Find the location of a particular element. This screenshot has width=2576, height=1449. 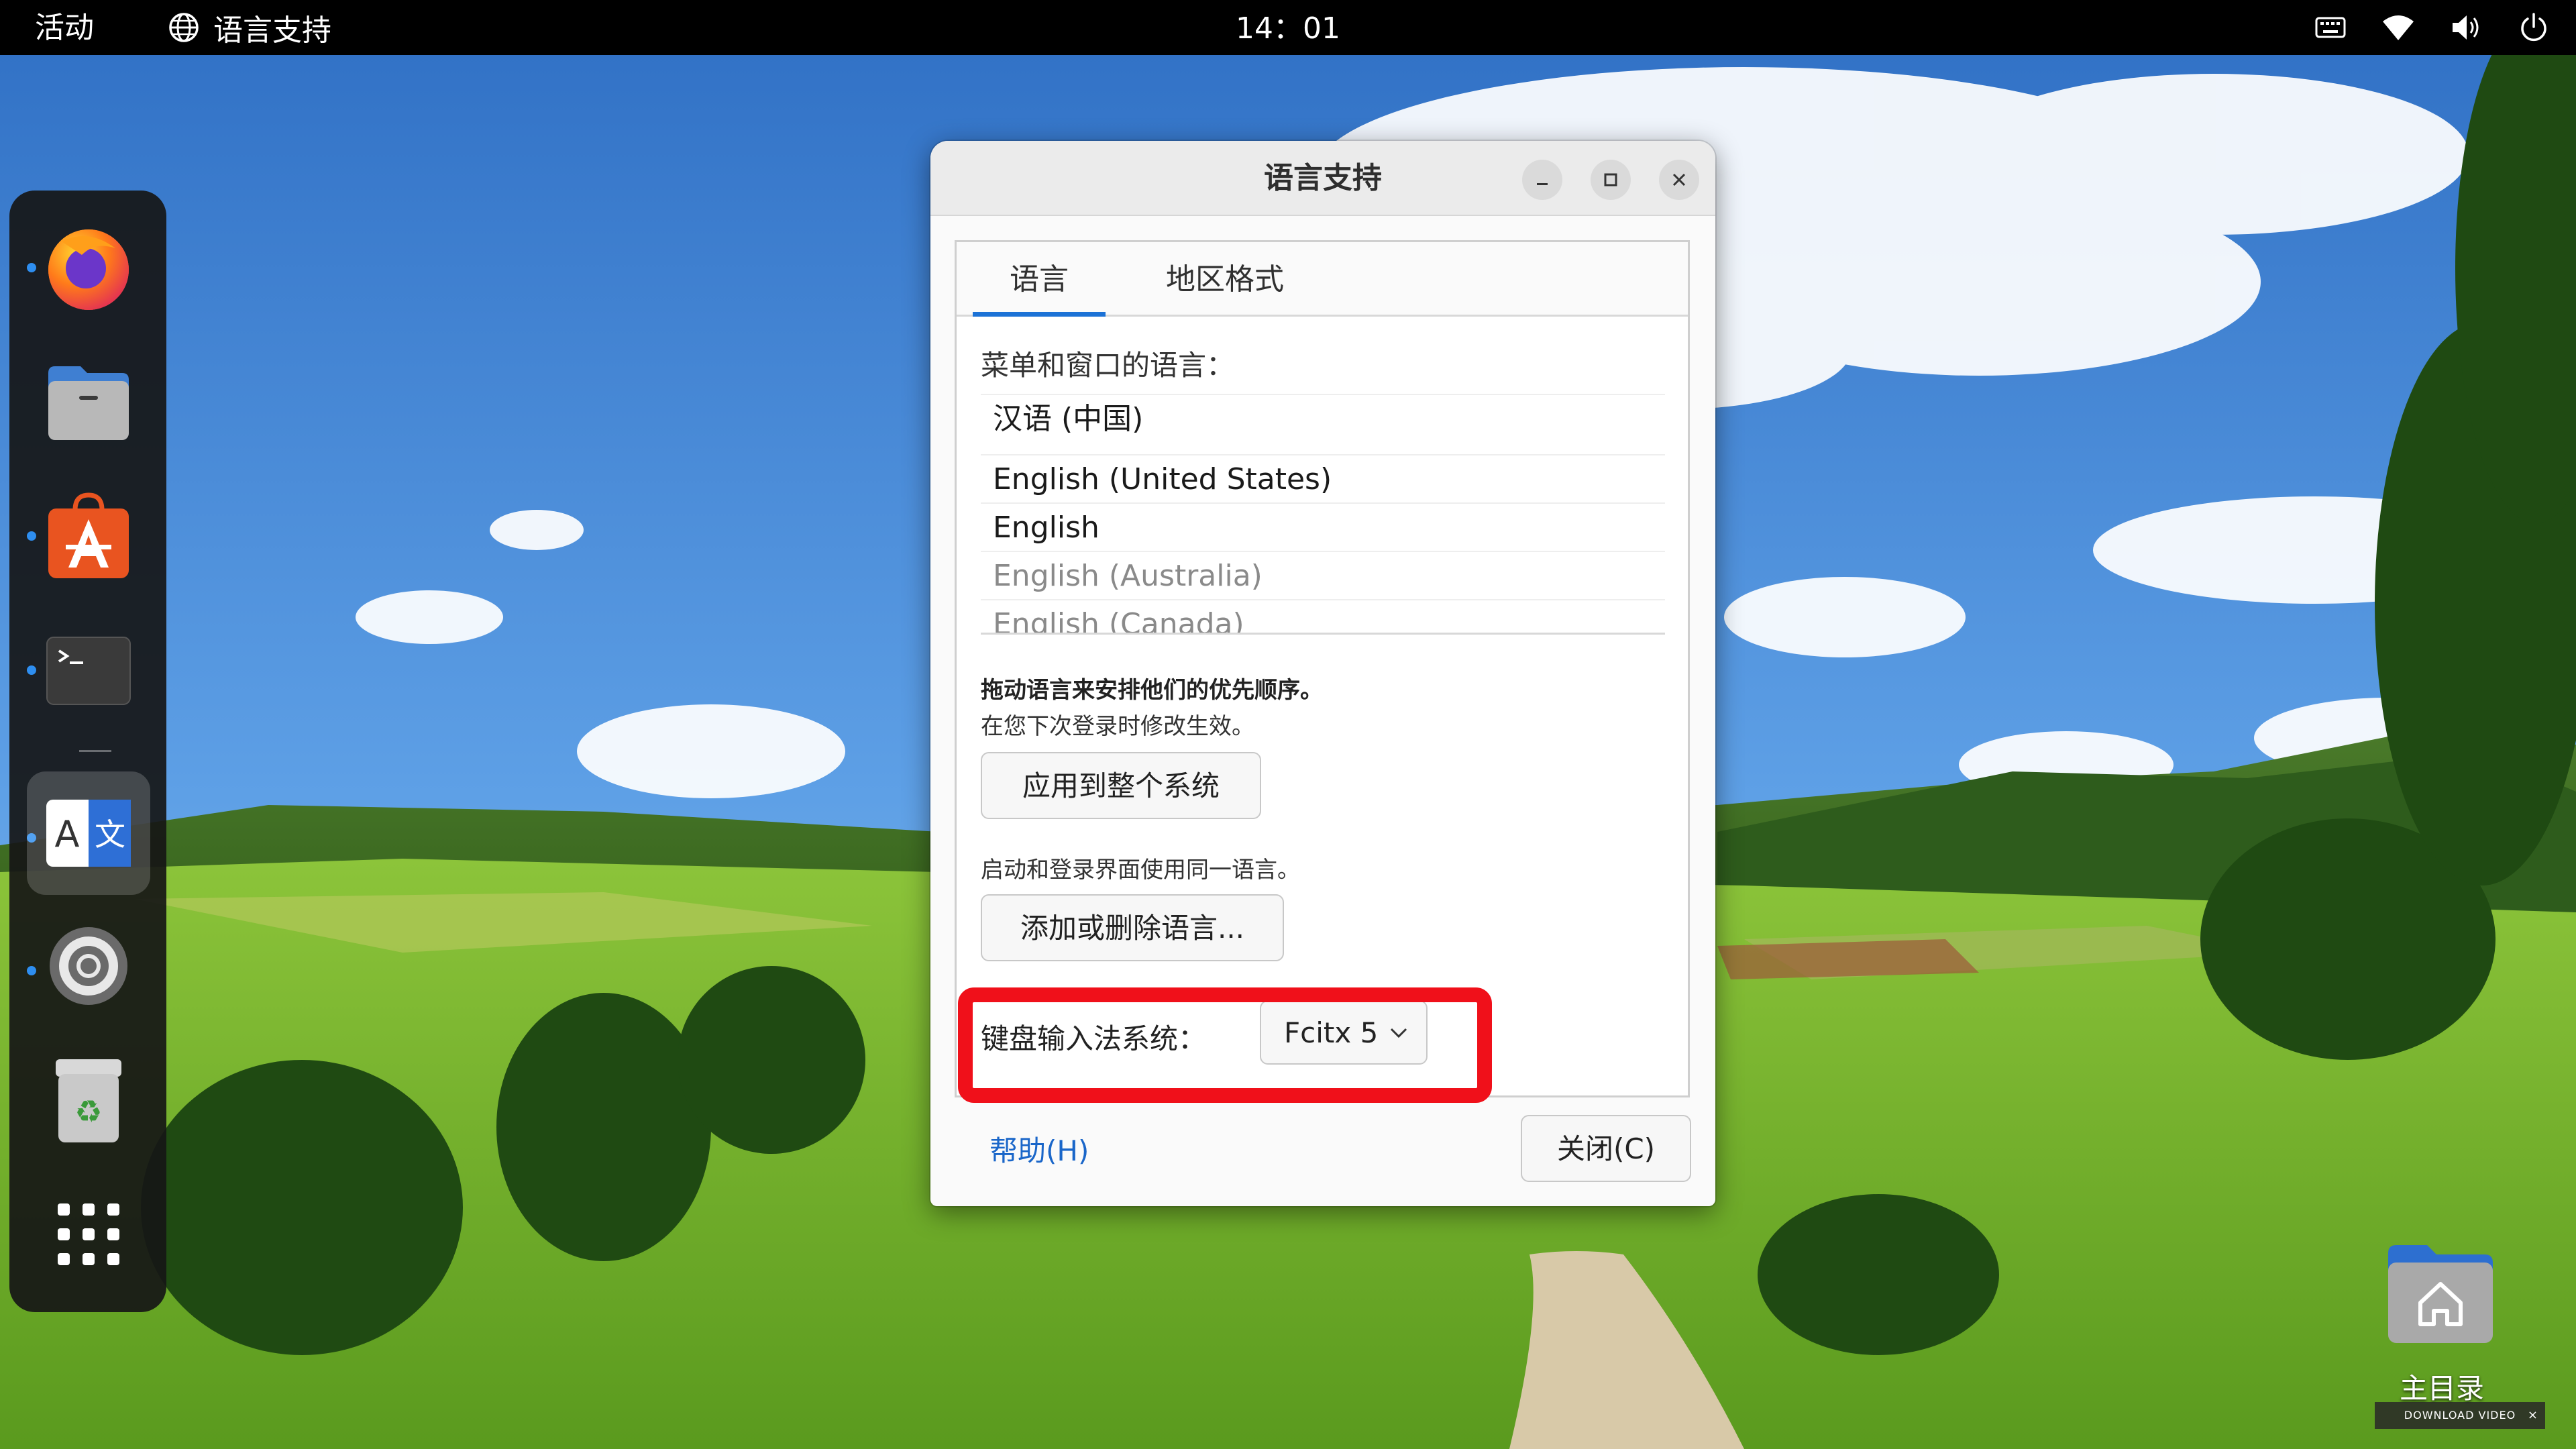

dock-terminal is located at coordinates (88, 671).